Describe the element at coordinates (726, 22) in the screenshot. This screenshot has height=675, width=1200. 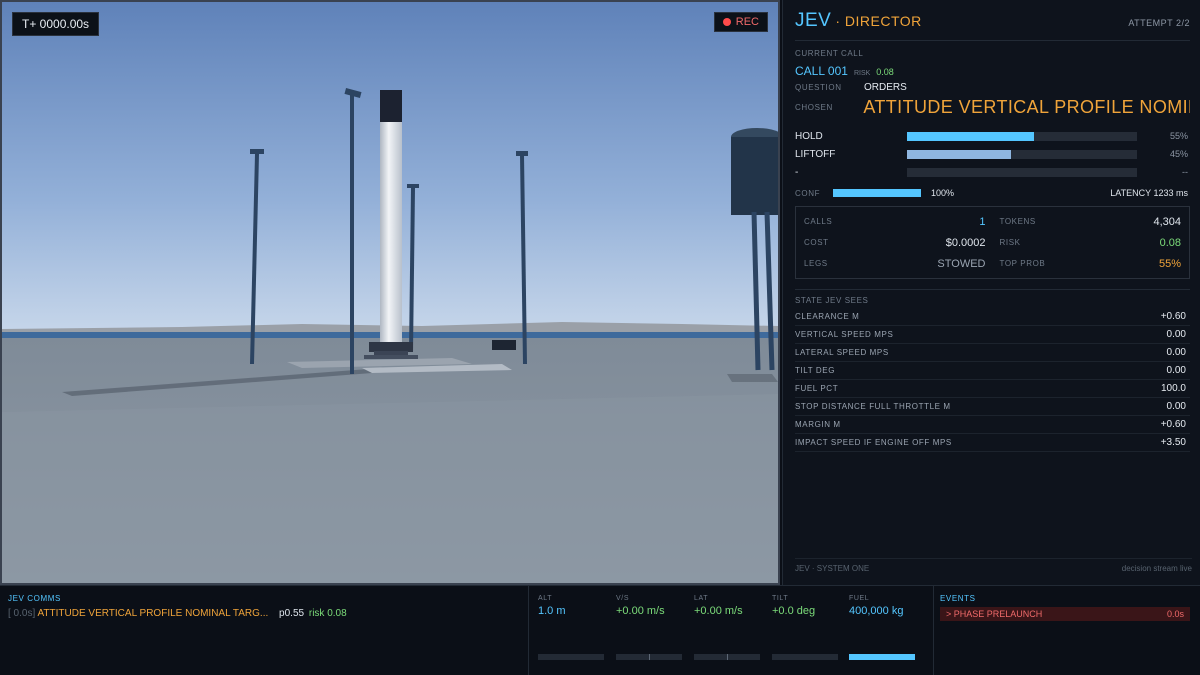
I see `record-dot-icon` at that location.